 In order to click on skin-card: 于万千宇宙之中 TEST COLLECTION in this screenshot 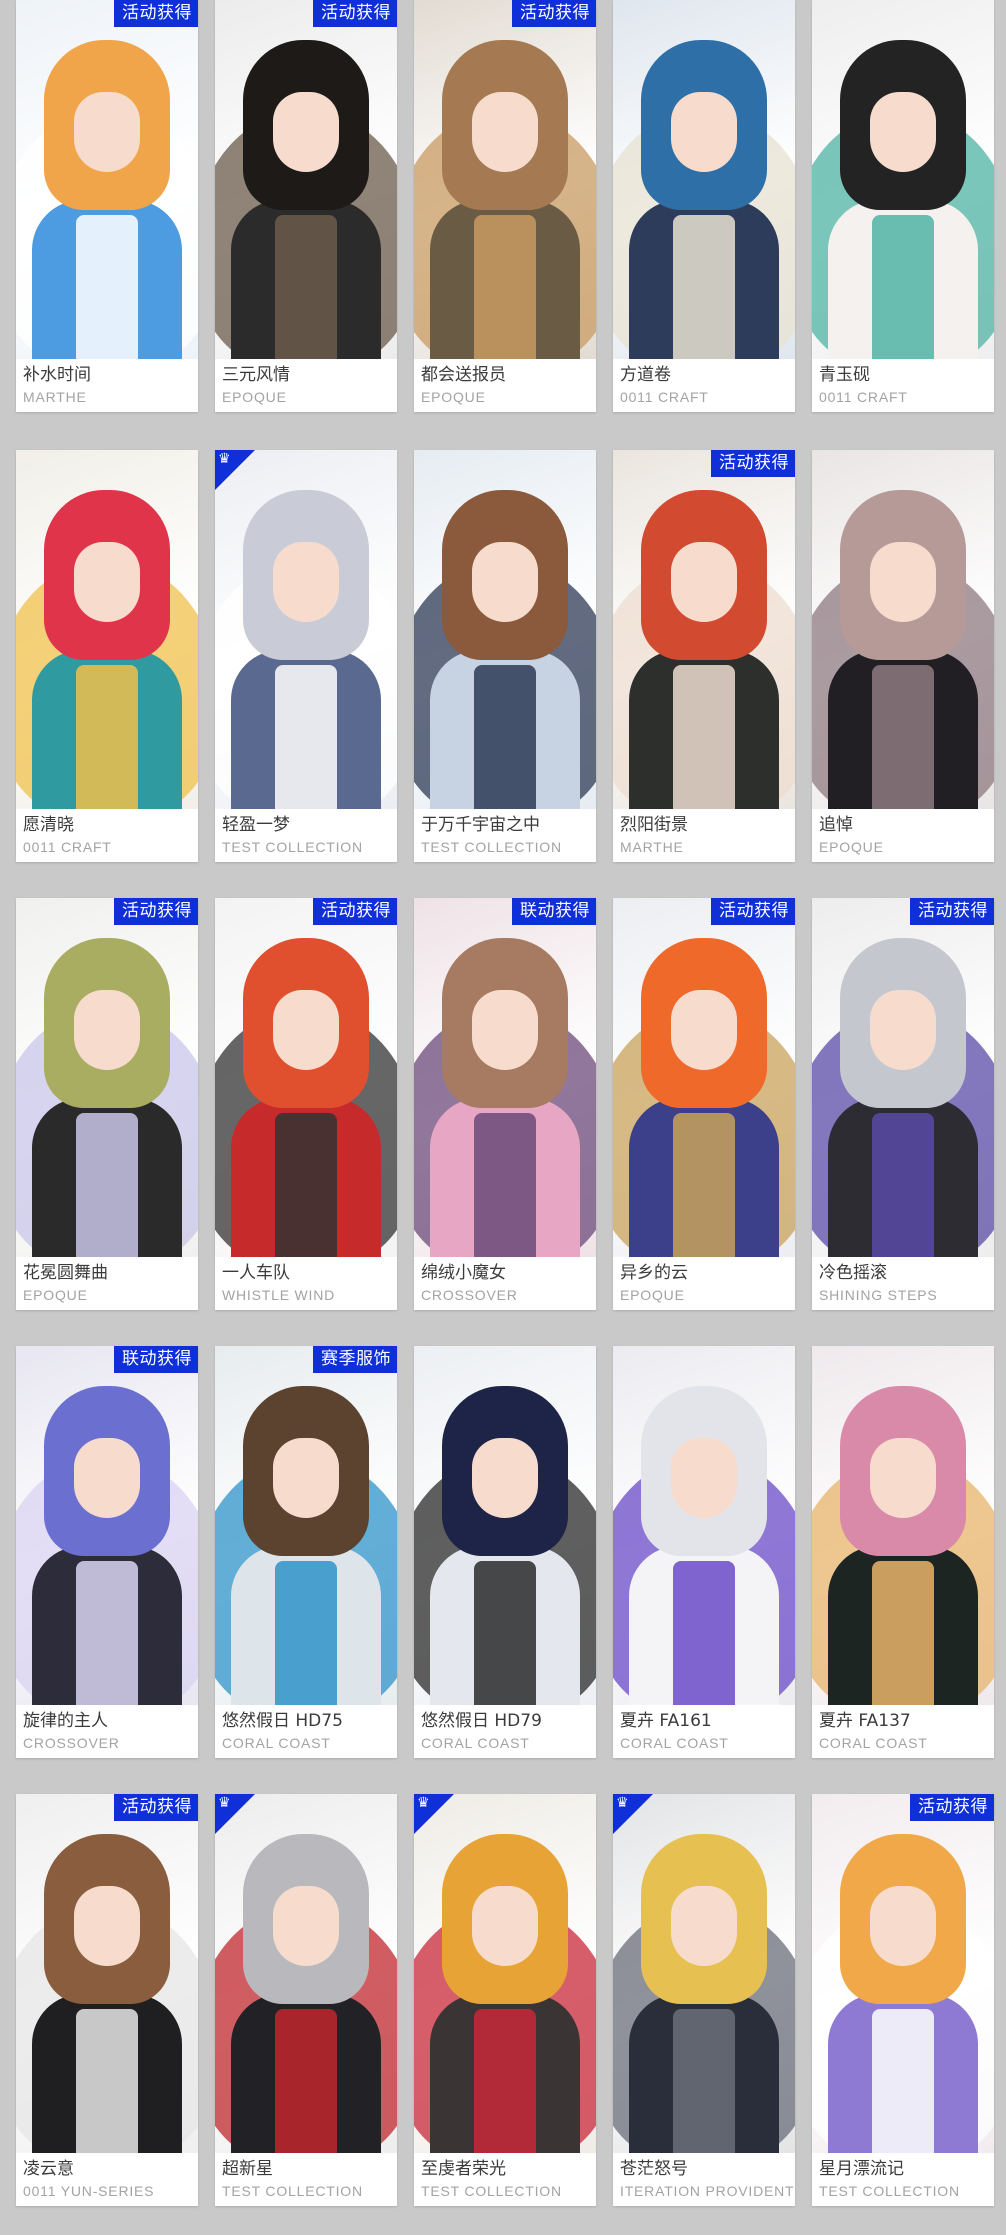, I will do `click(505, 656)`.